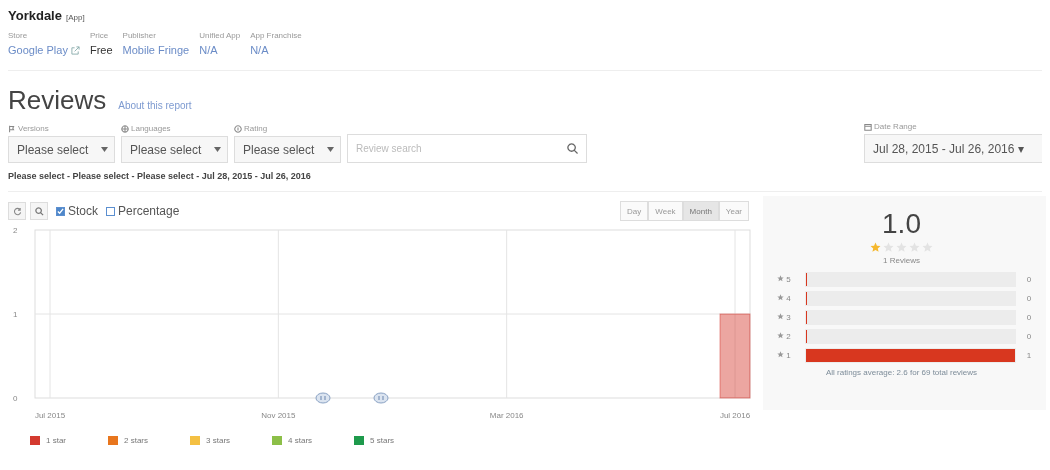 The width and height of the screenshot is (1050, 470). Describe the element at coordinates (735, 415) in the screenshot. I see `x-axis-label: Jul 2016` at that location.